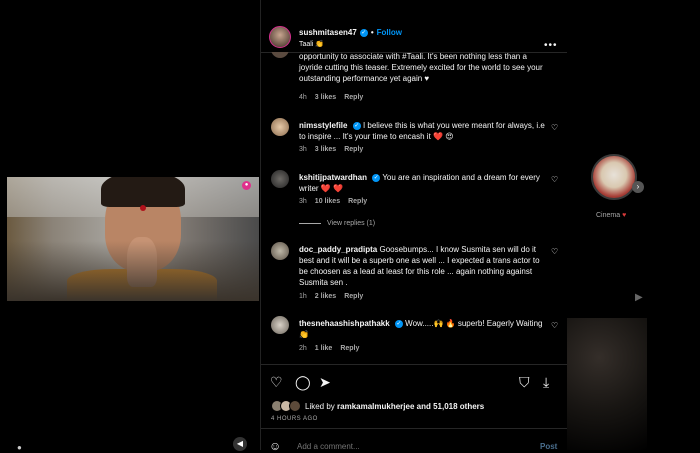 The image size is (700, 453). I want to click on post-timestamp: 4 HOURS AGO, so click(294, 419).